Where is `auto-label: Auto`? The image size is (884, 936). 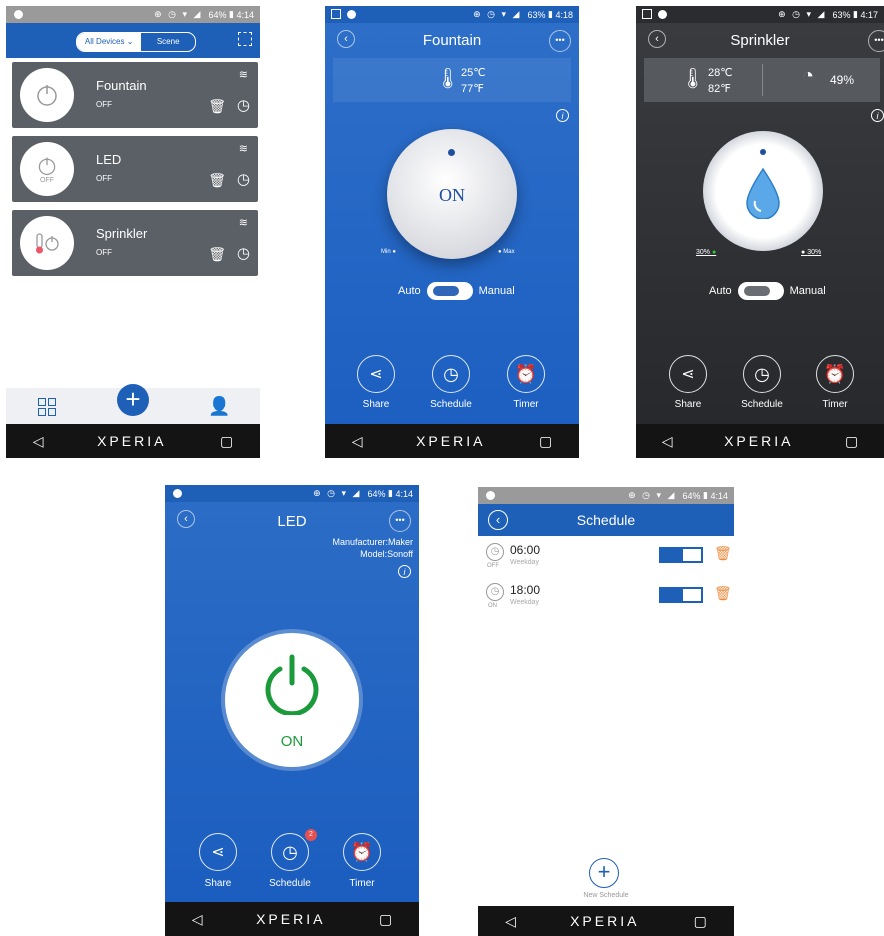 auto-label: Auto is located at coordinates (409, 291).